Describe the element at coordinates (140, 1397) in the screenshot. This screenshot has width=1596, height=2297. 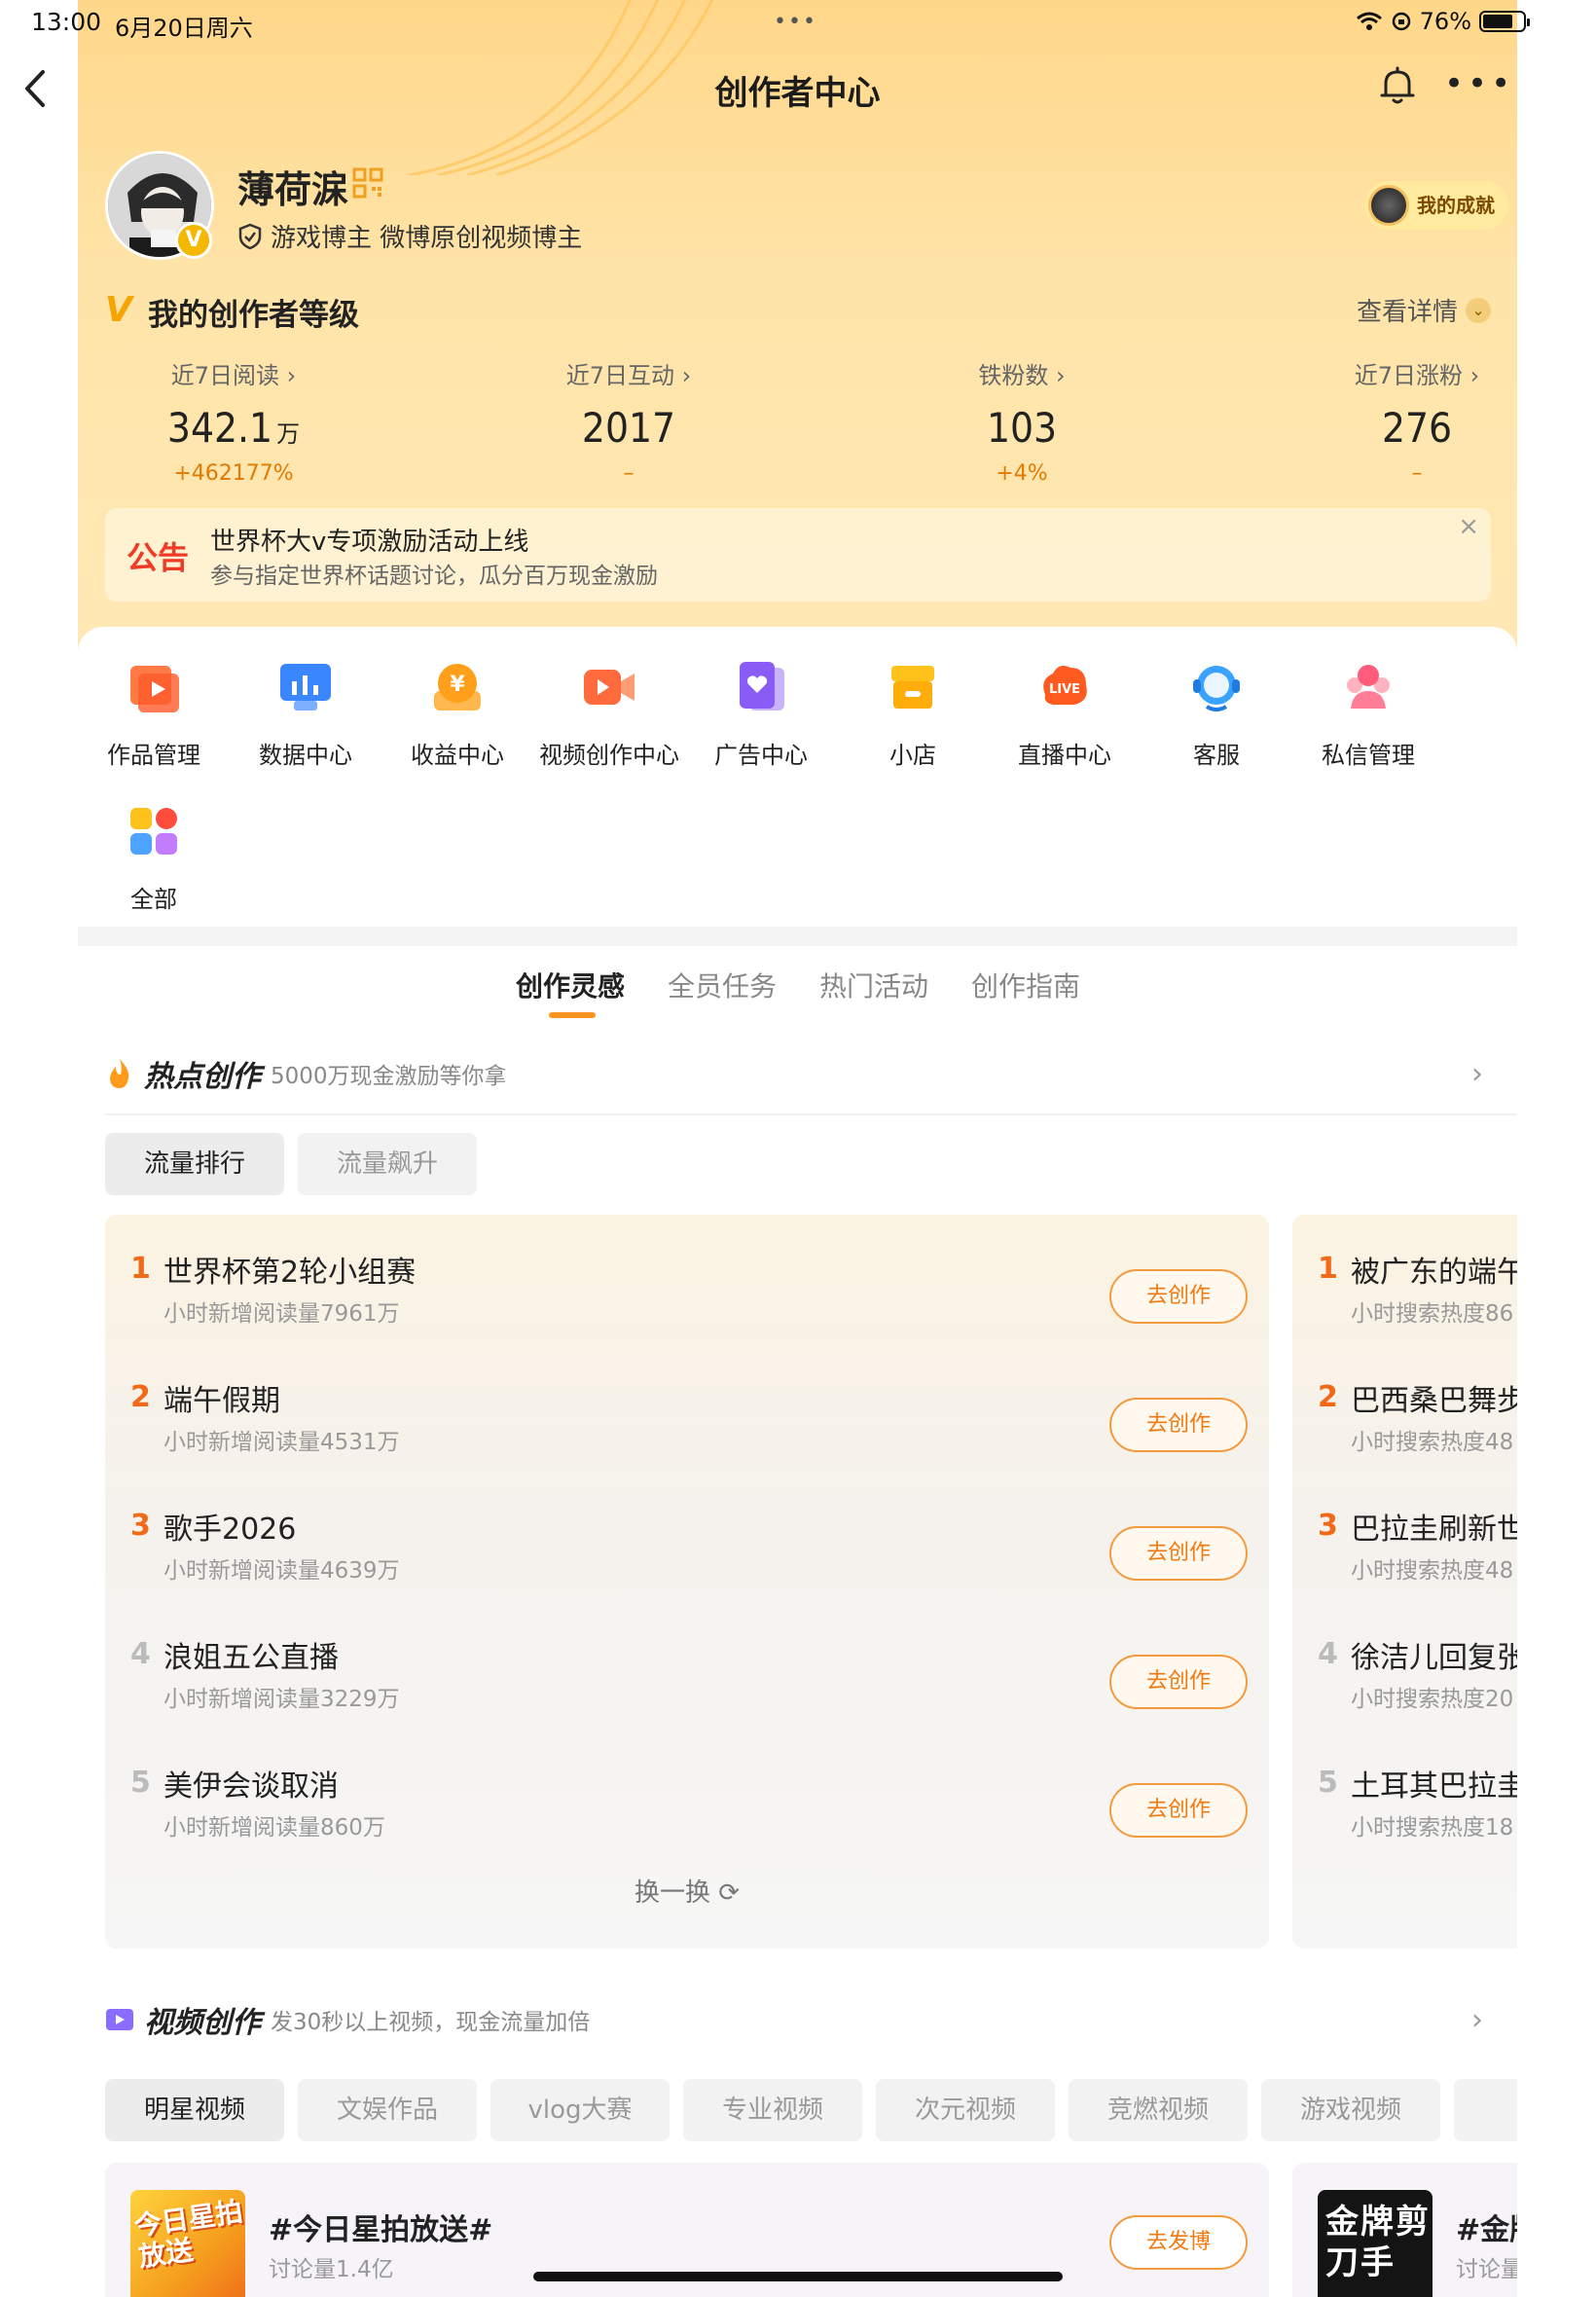
I see `rank-number: 2` at that location.